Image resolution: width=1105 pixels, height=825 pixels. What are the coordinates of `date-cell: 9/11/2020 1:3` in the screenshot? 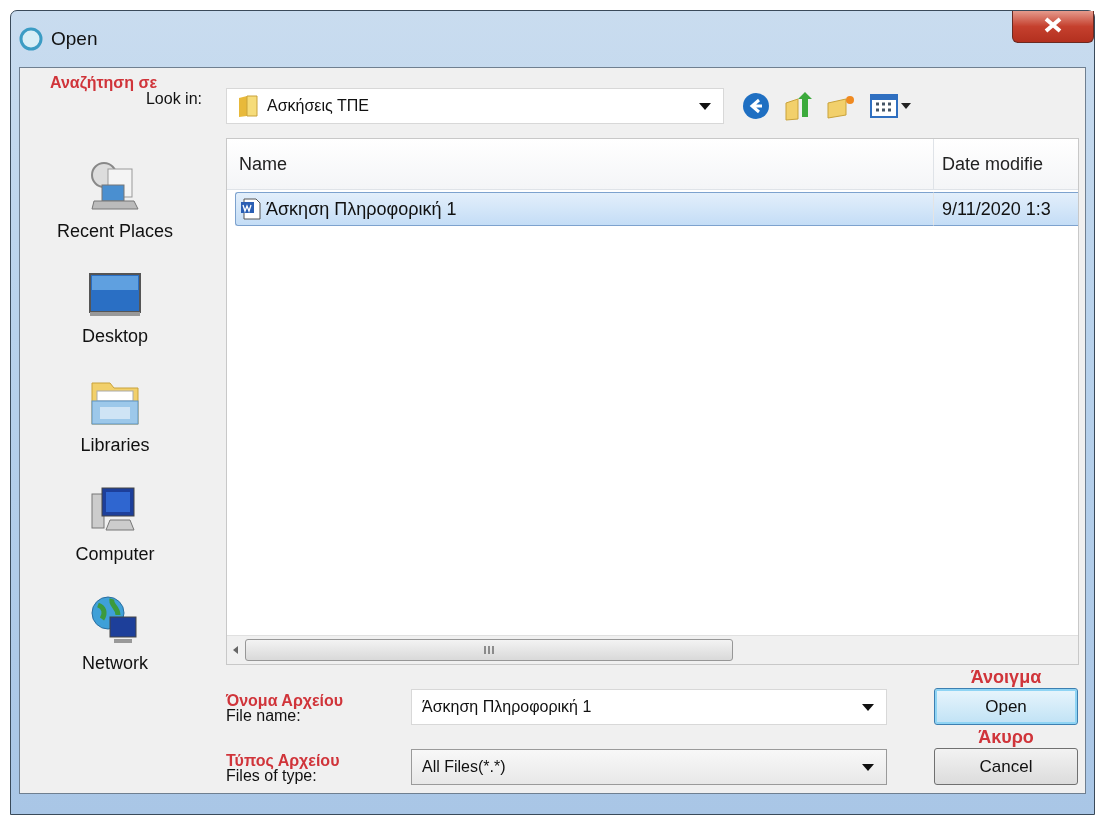 It's located at (1005, 209).